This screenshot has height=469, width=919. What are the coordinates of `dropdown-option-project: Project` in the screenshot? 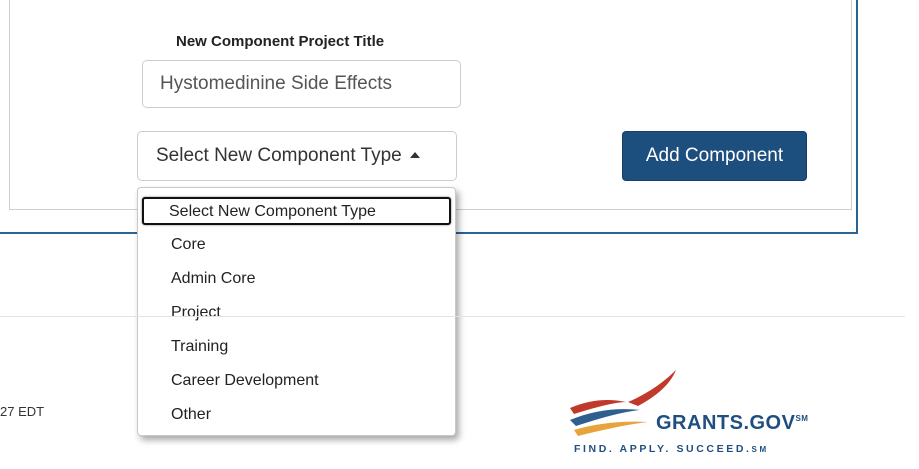 It's located at (296, 313).